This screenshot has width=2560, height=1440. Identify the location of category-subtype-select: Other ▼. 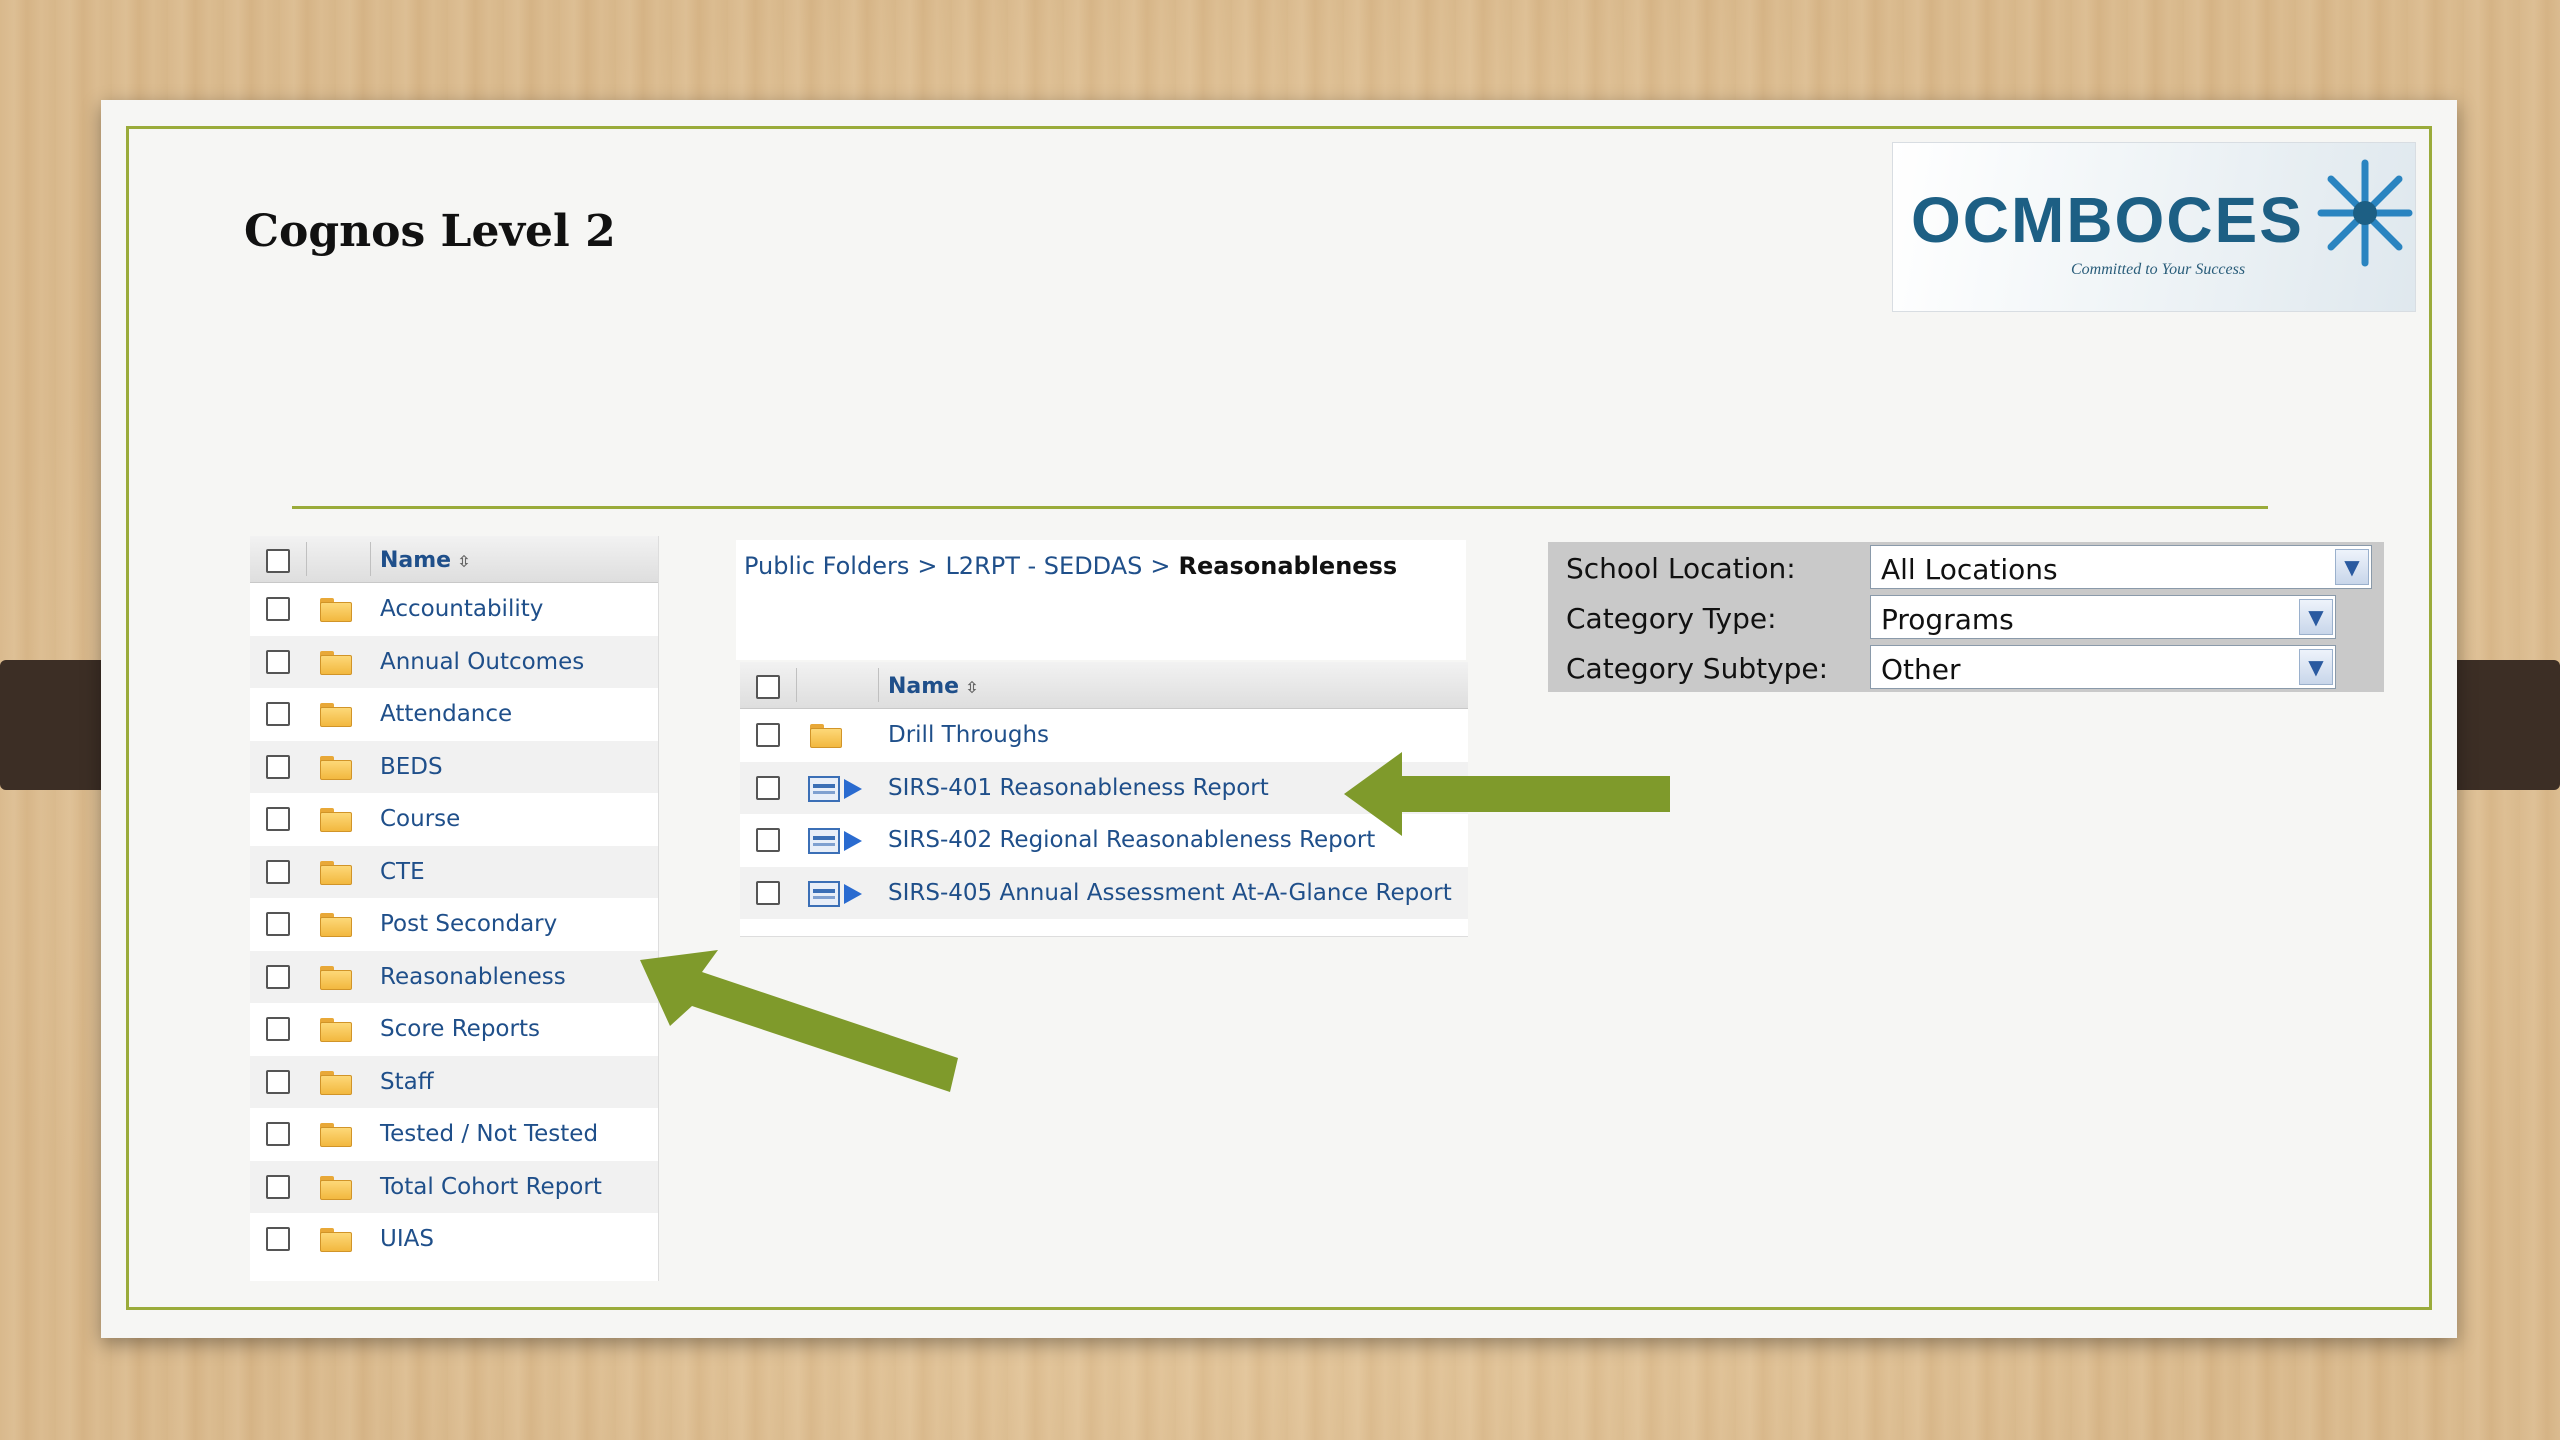
(2103, 667).